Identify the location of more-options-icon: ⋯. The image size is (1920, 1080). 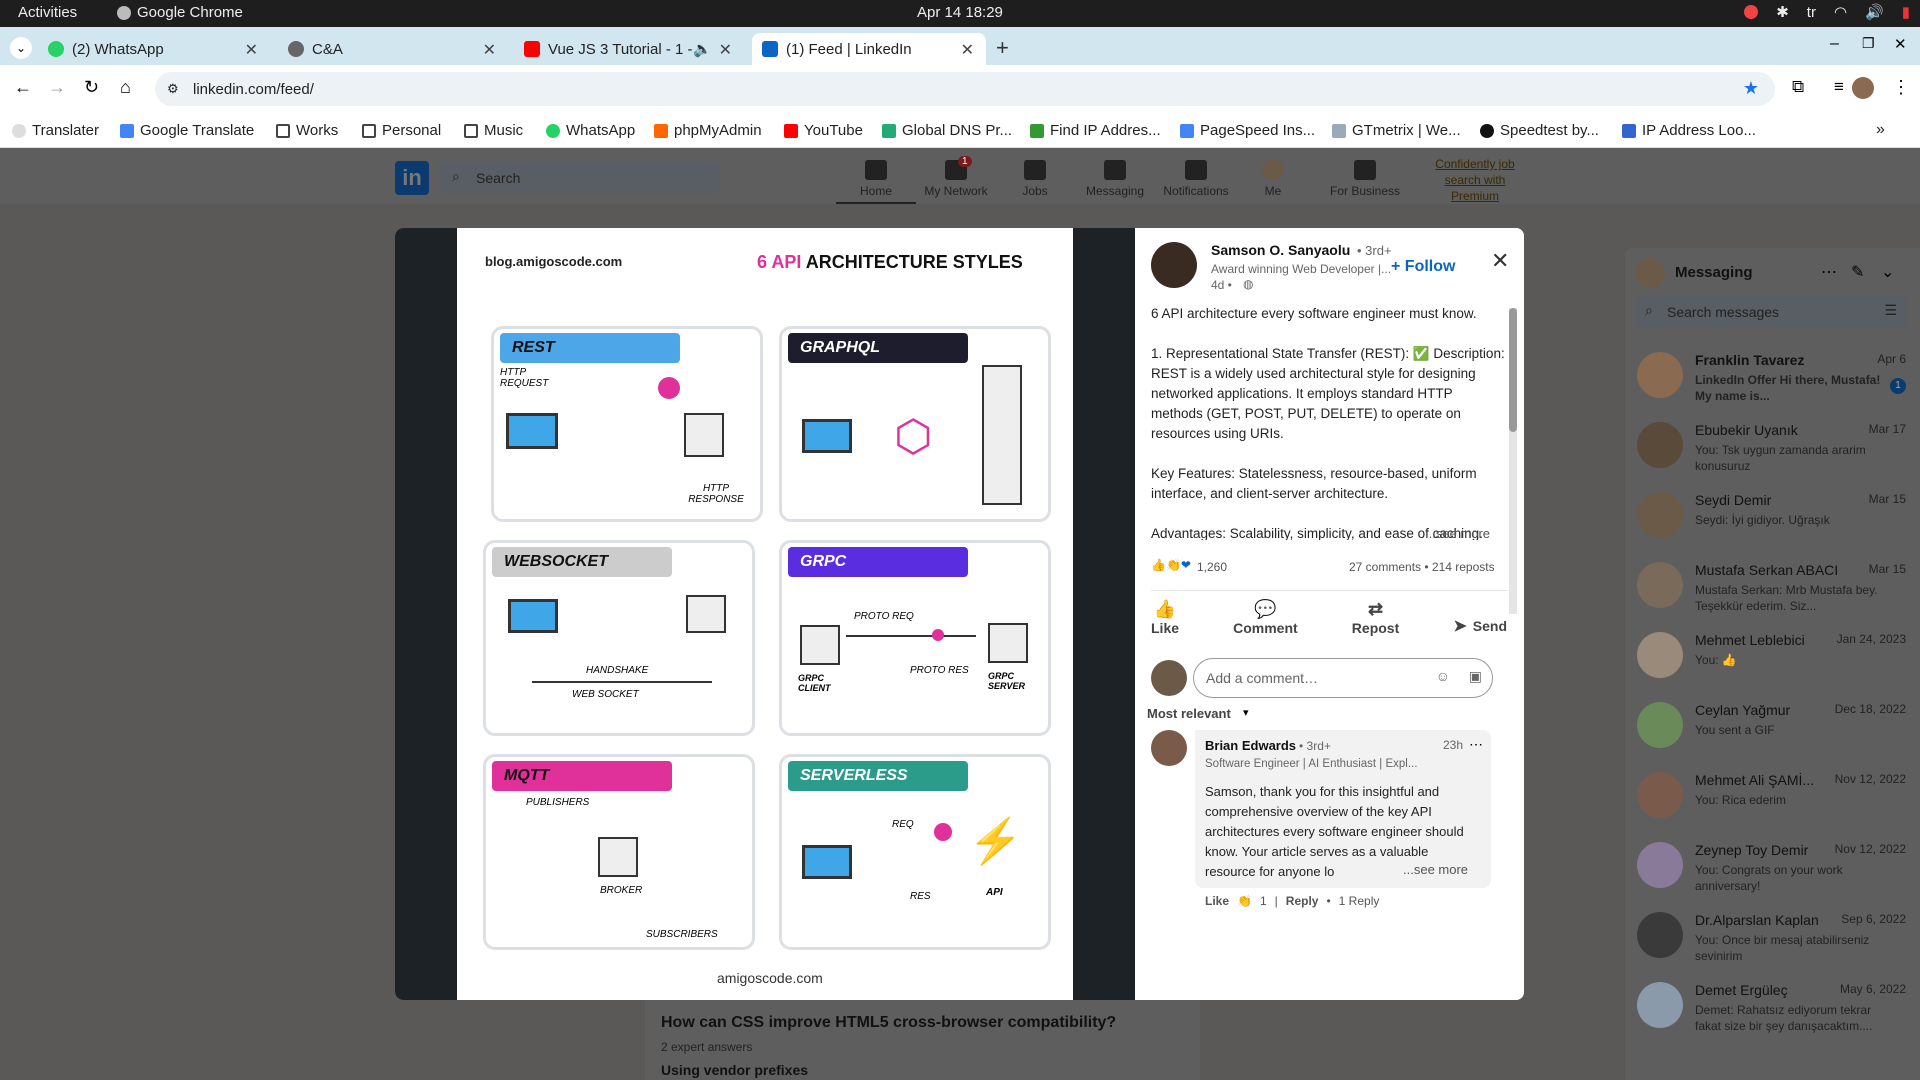
(1829, 272).